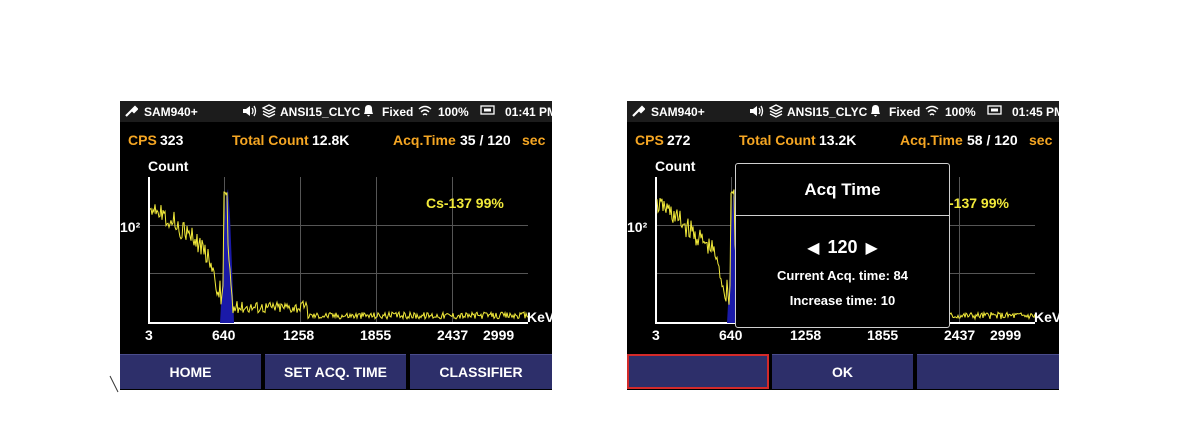  I want to click on total-count-value: 13.2K, so click(838, 140).